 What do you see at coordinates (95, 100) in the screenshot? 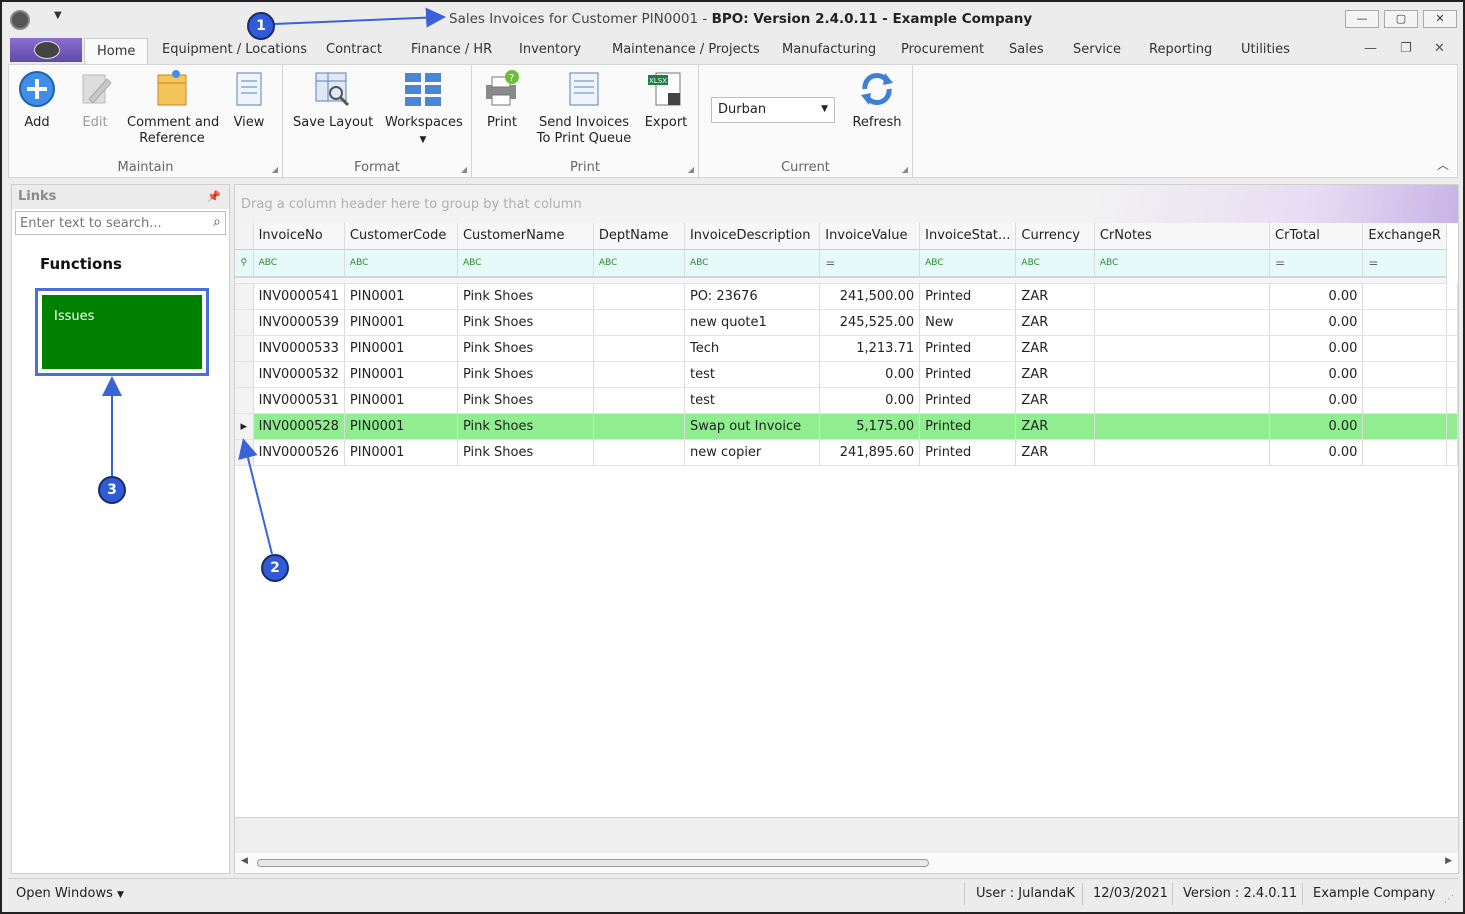
I see `edit-button: Edit` at bounding box center [95, 100].